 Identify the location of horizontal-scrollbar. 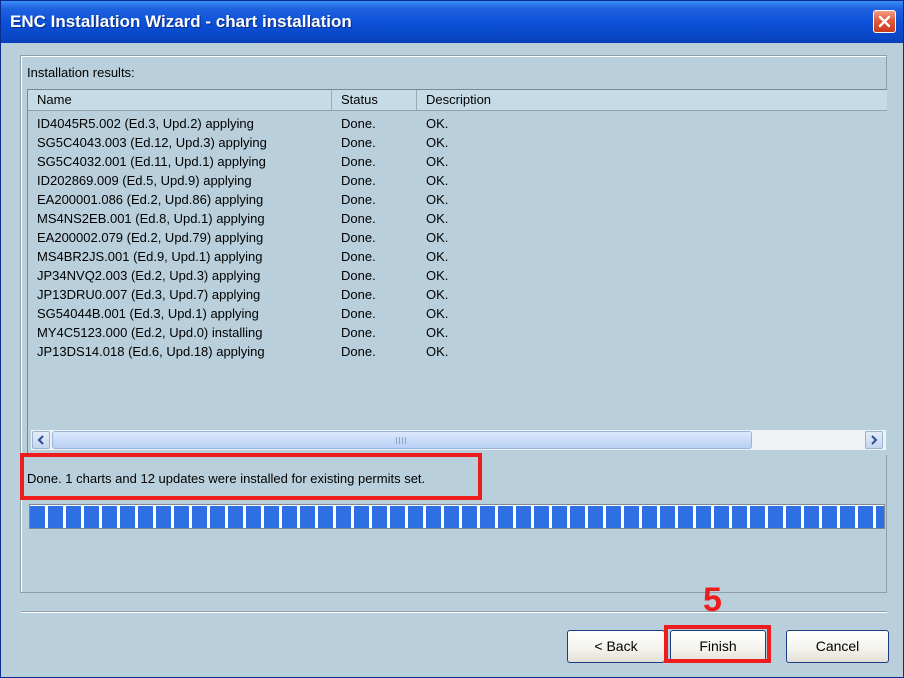
(458, 440).